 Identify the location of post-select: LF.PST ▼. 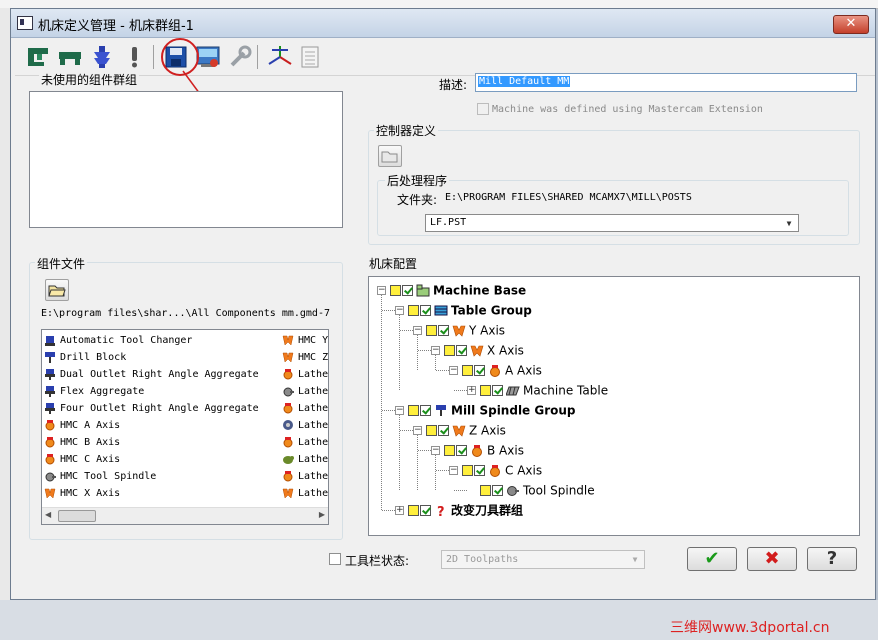
(612, 223).